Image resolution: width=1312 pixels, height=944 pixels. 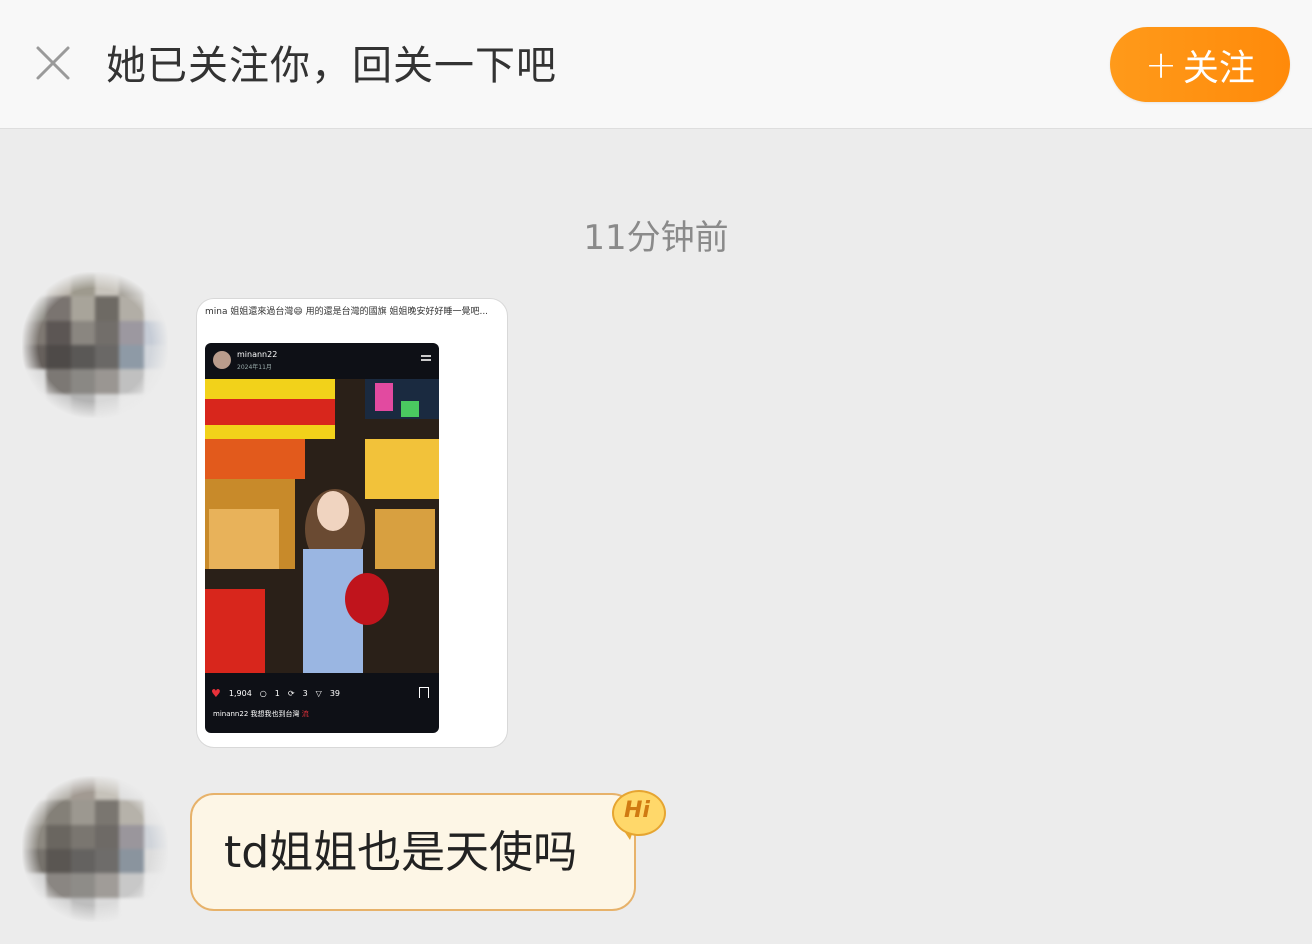 What do you see at coordinates (240, 693) in the screenshot?
I see `like-count: 1,904` at bounding box center [240, 693].